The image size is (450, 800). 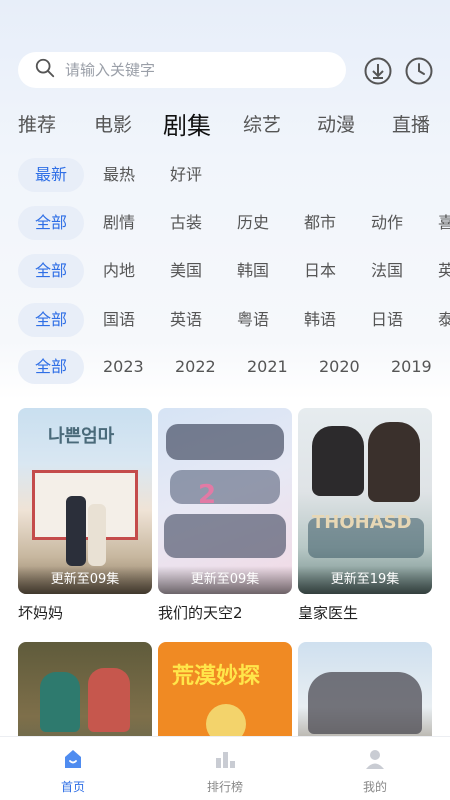 What do you see at coordinates (81, 436) in the screenshot?
I see `poster-title-text: 나쁜엄마` at bounding box center [81, 436].